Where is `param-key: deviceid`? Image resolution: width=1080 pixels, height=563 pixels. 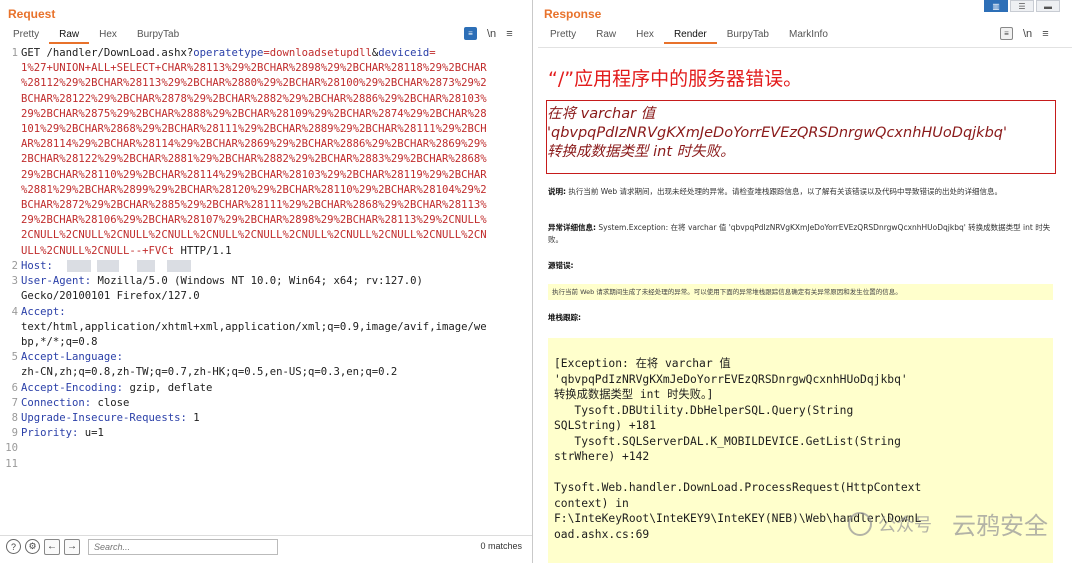
param-key: deviceid is located at coordinates (404, 53).